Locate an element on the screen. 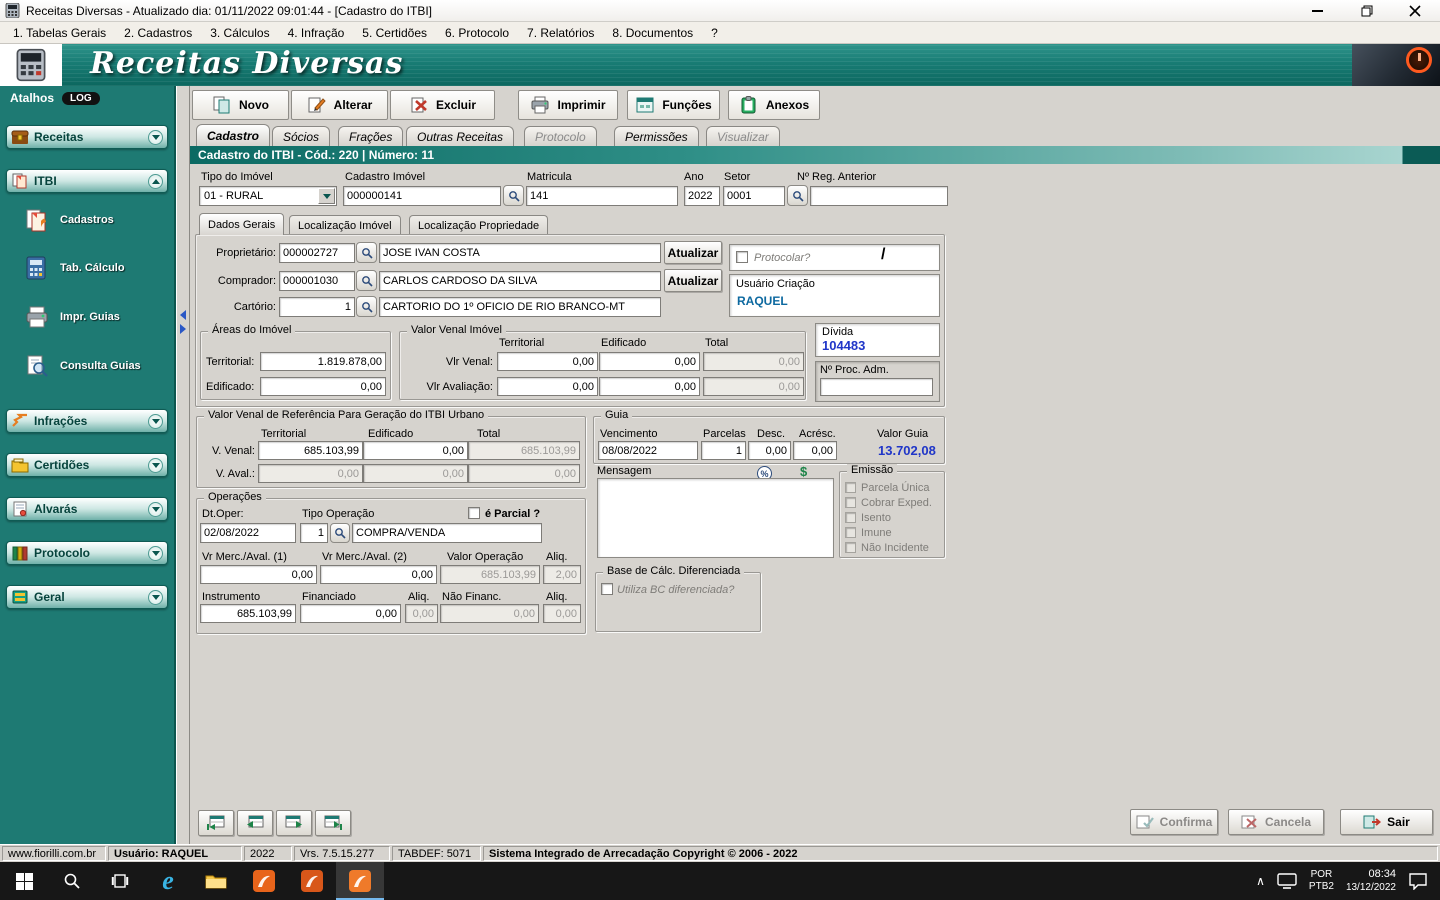 The width and height of the screenshot is (1440, 900). alterar-button: Alterar is located at coordinates (339, 105).